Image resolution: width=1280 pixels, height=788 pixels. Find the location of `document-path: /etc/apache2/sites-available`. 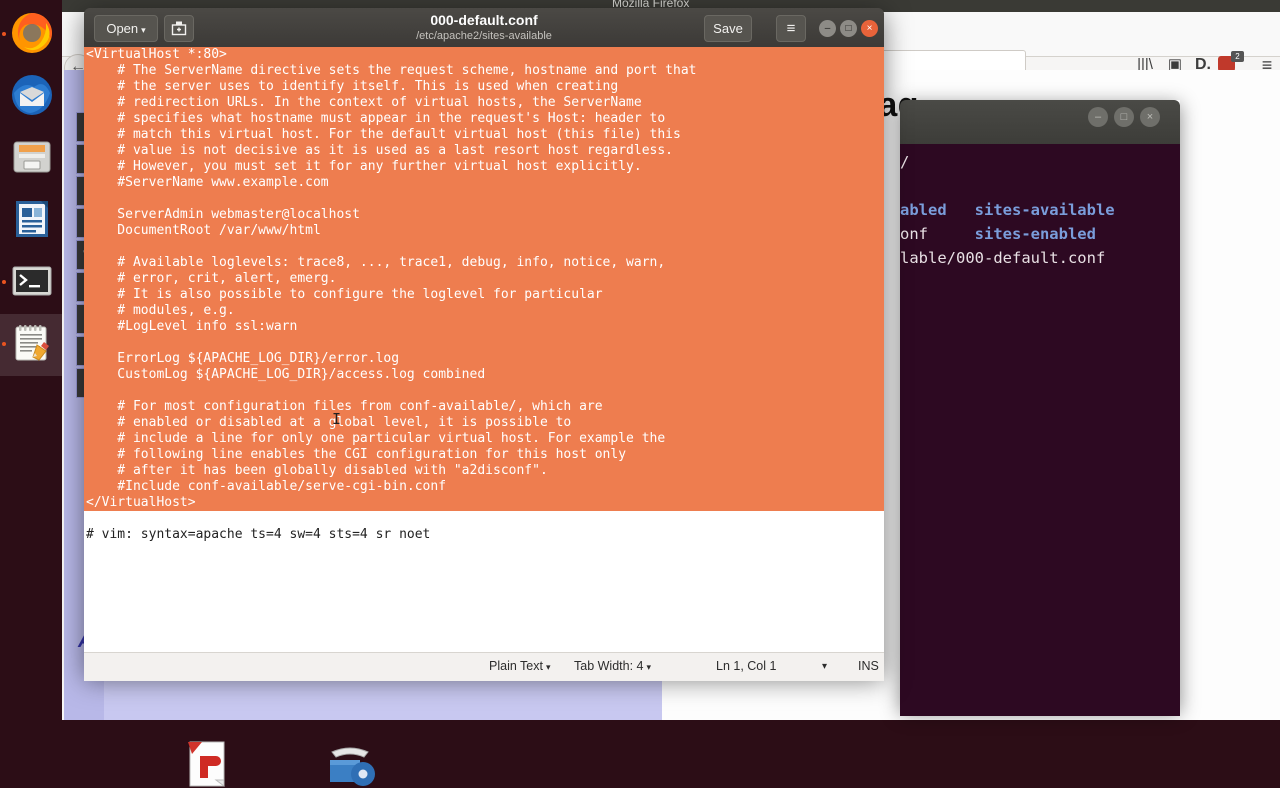

document-path: /etc/apache2/sites-available is located at coordinates (484, 36).